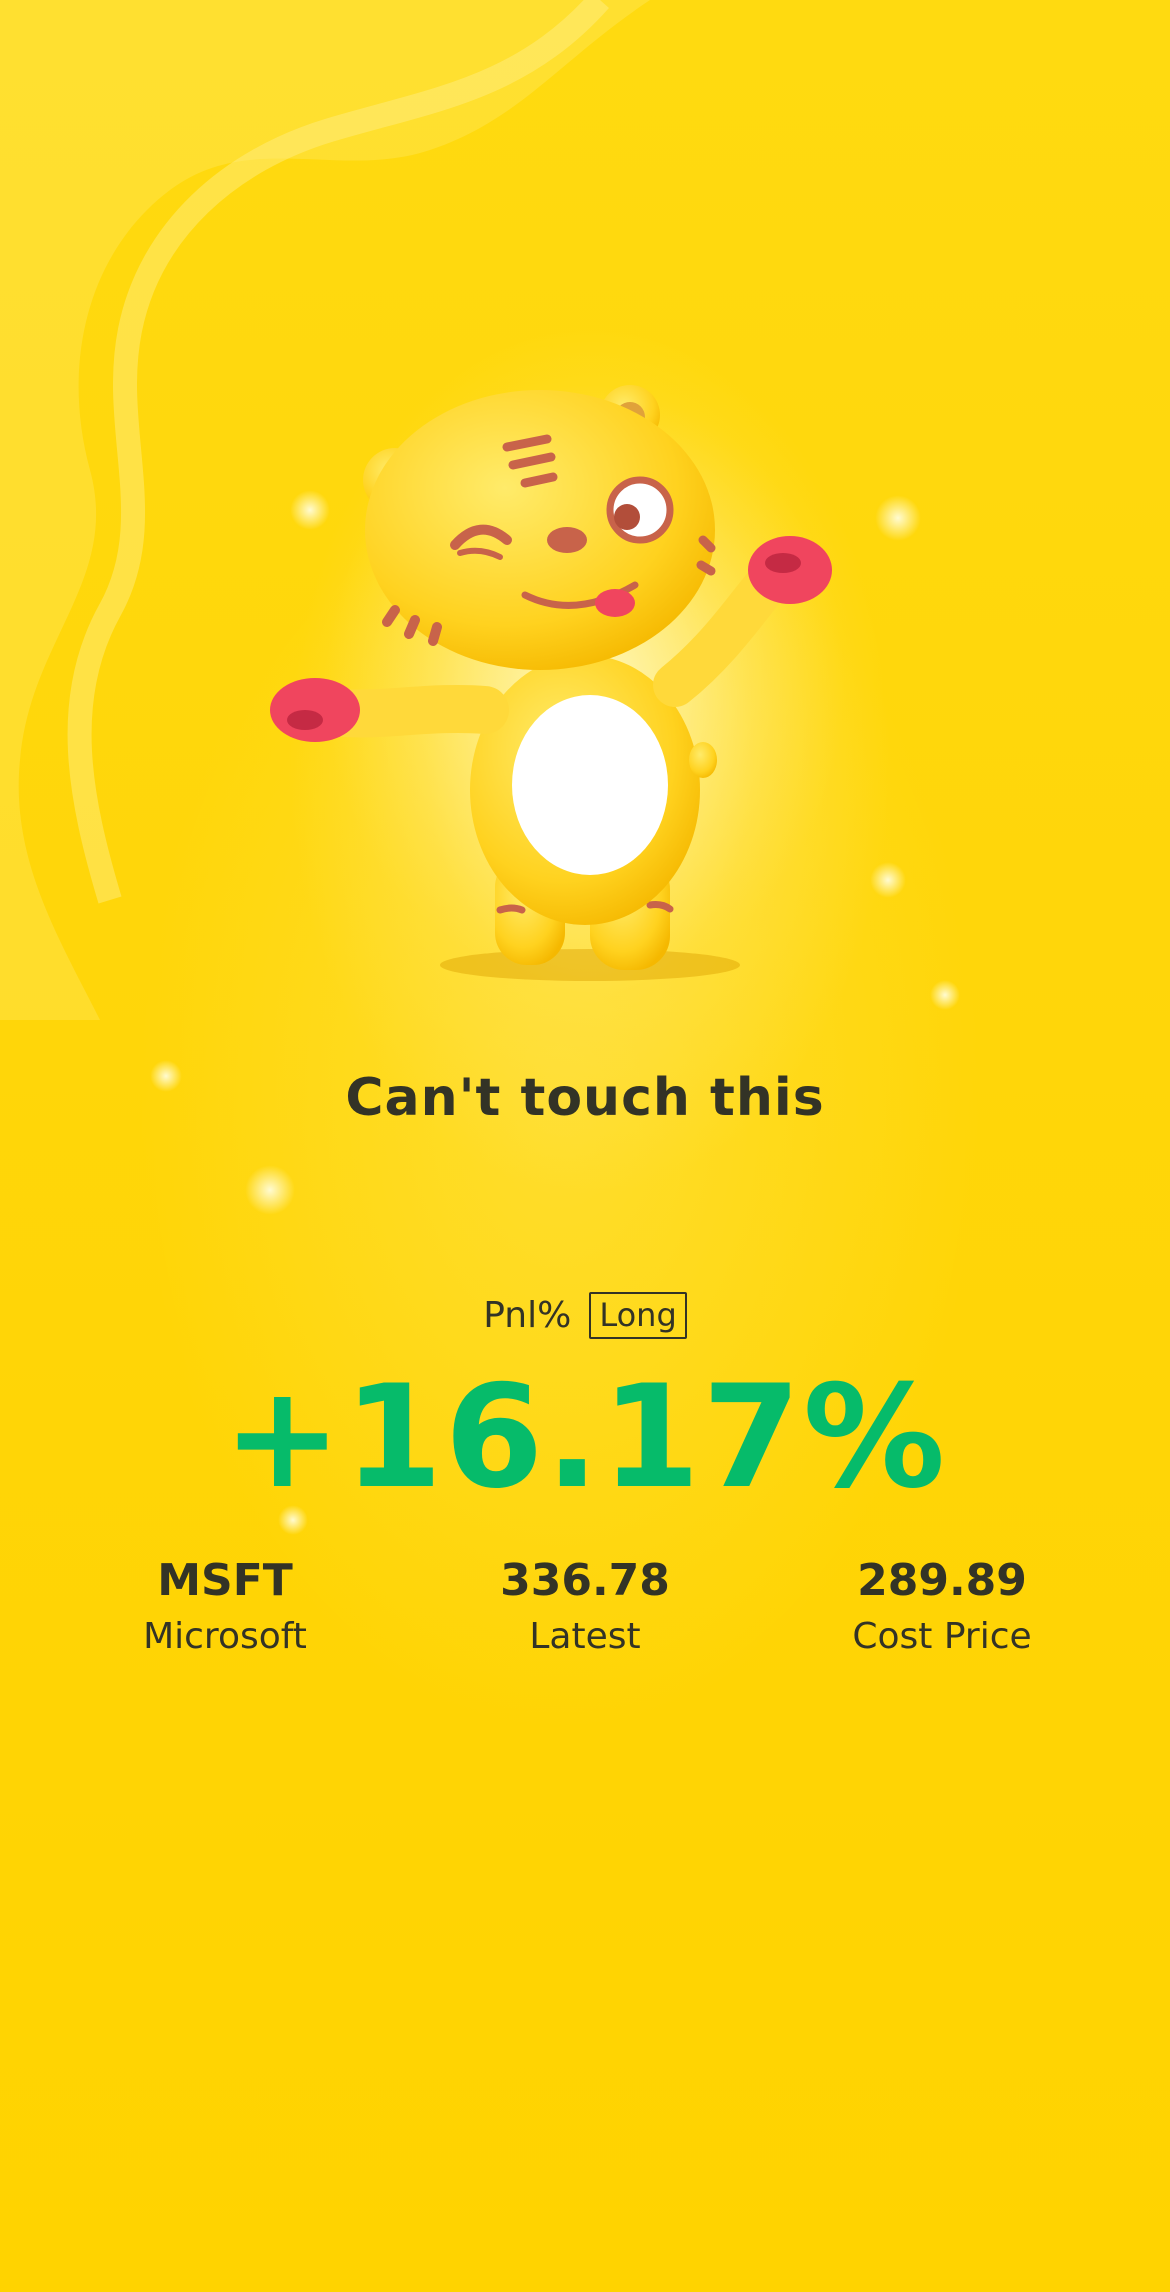 The width and height of the screenshot is (1170, 2292). I want to click on pnl-label: Pnl%, so click(527, 1316).